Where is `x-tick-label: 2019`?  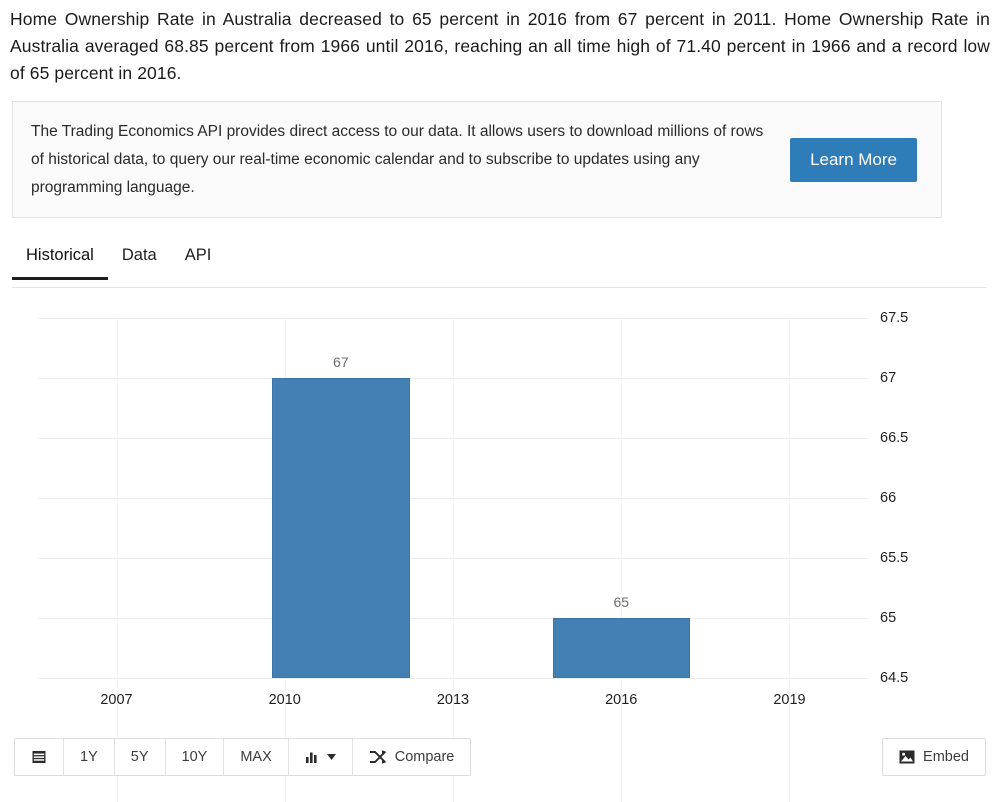 x-tick-label: 2019 is located at coordinates (789, 700).